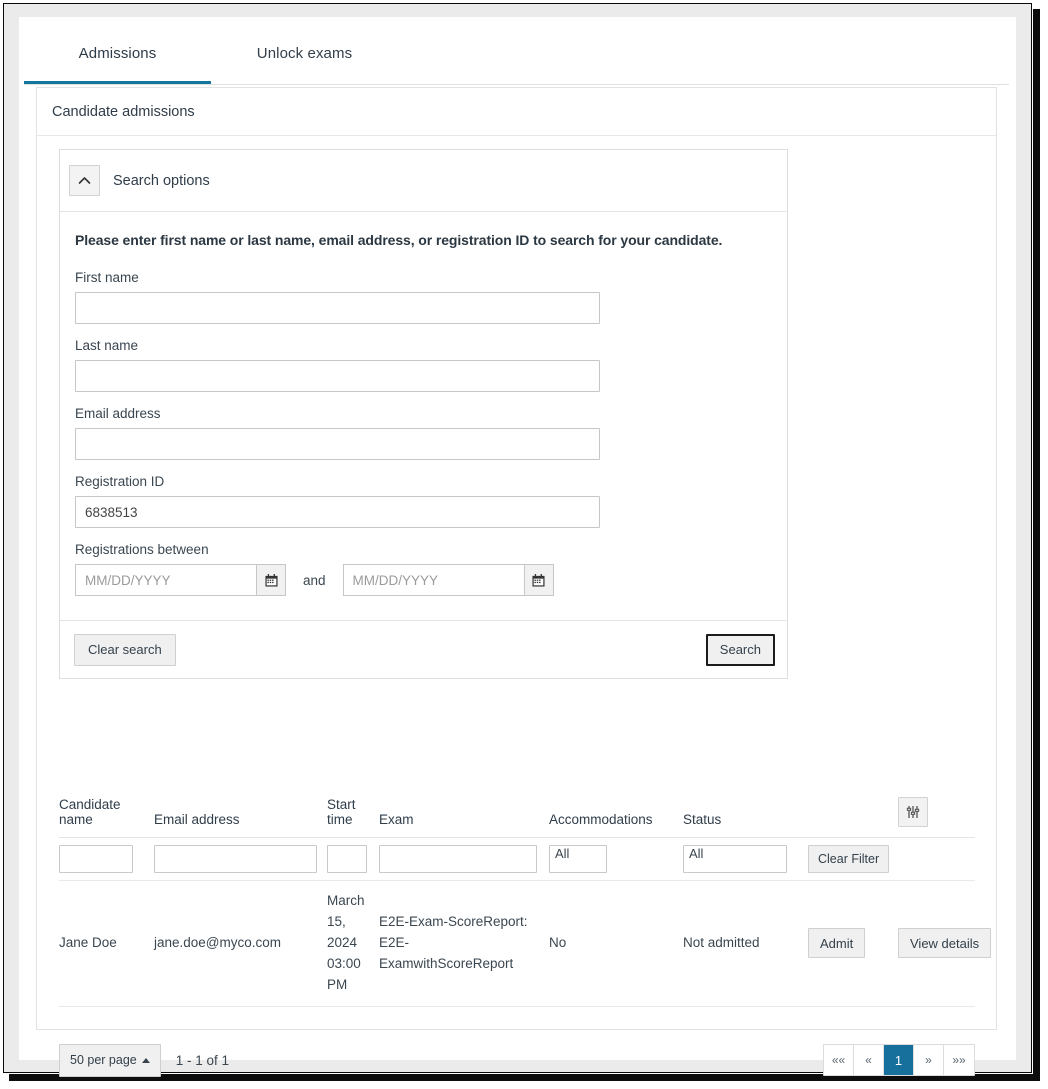 The width and height of the screenshot is (1048, 1089). Describe the element at coordinates (1036, 544) in the screenshot. I see `window-shadow-right` at that location.